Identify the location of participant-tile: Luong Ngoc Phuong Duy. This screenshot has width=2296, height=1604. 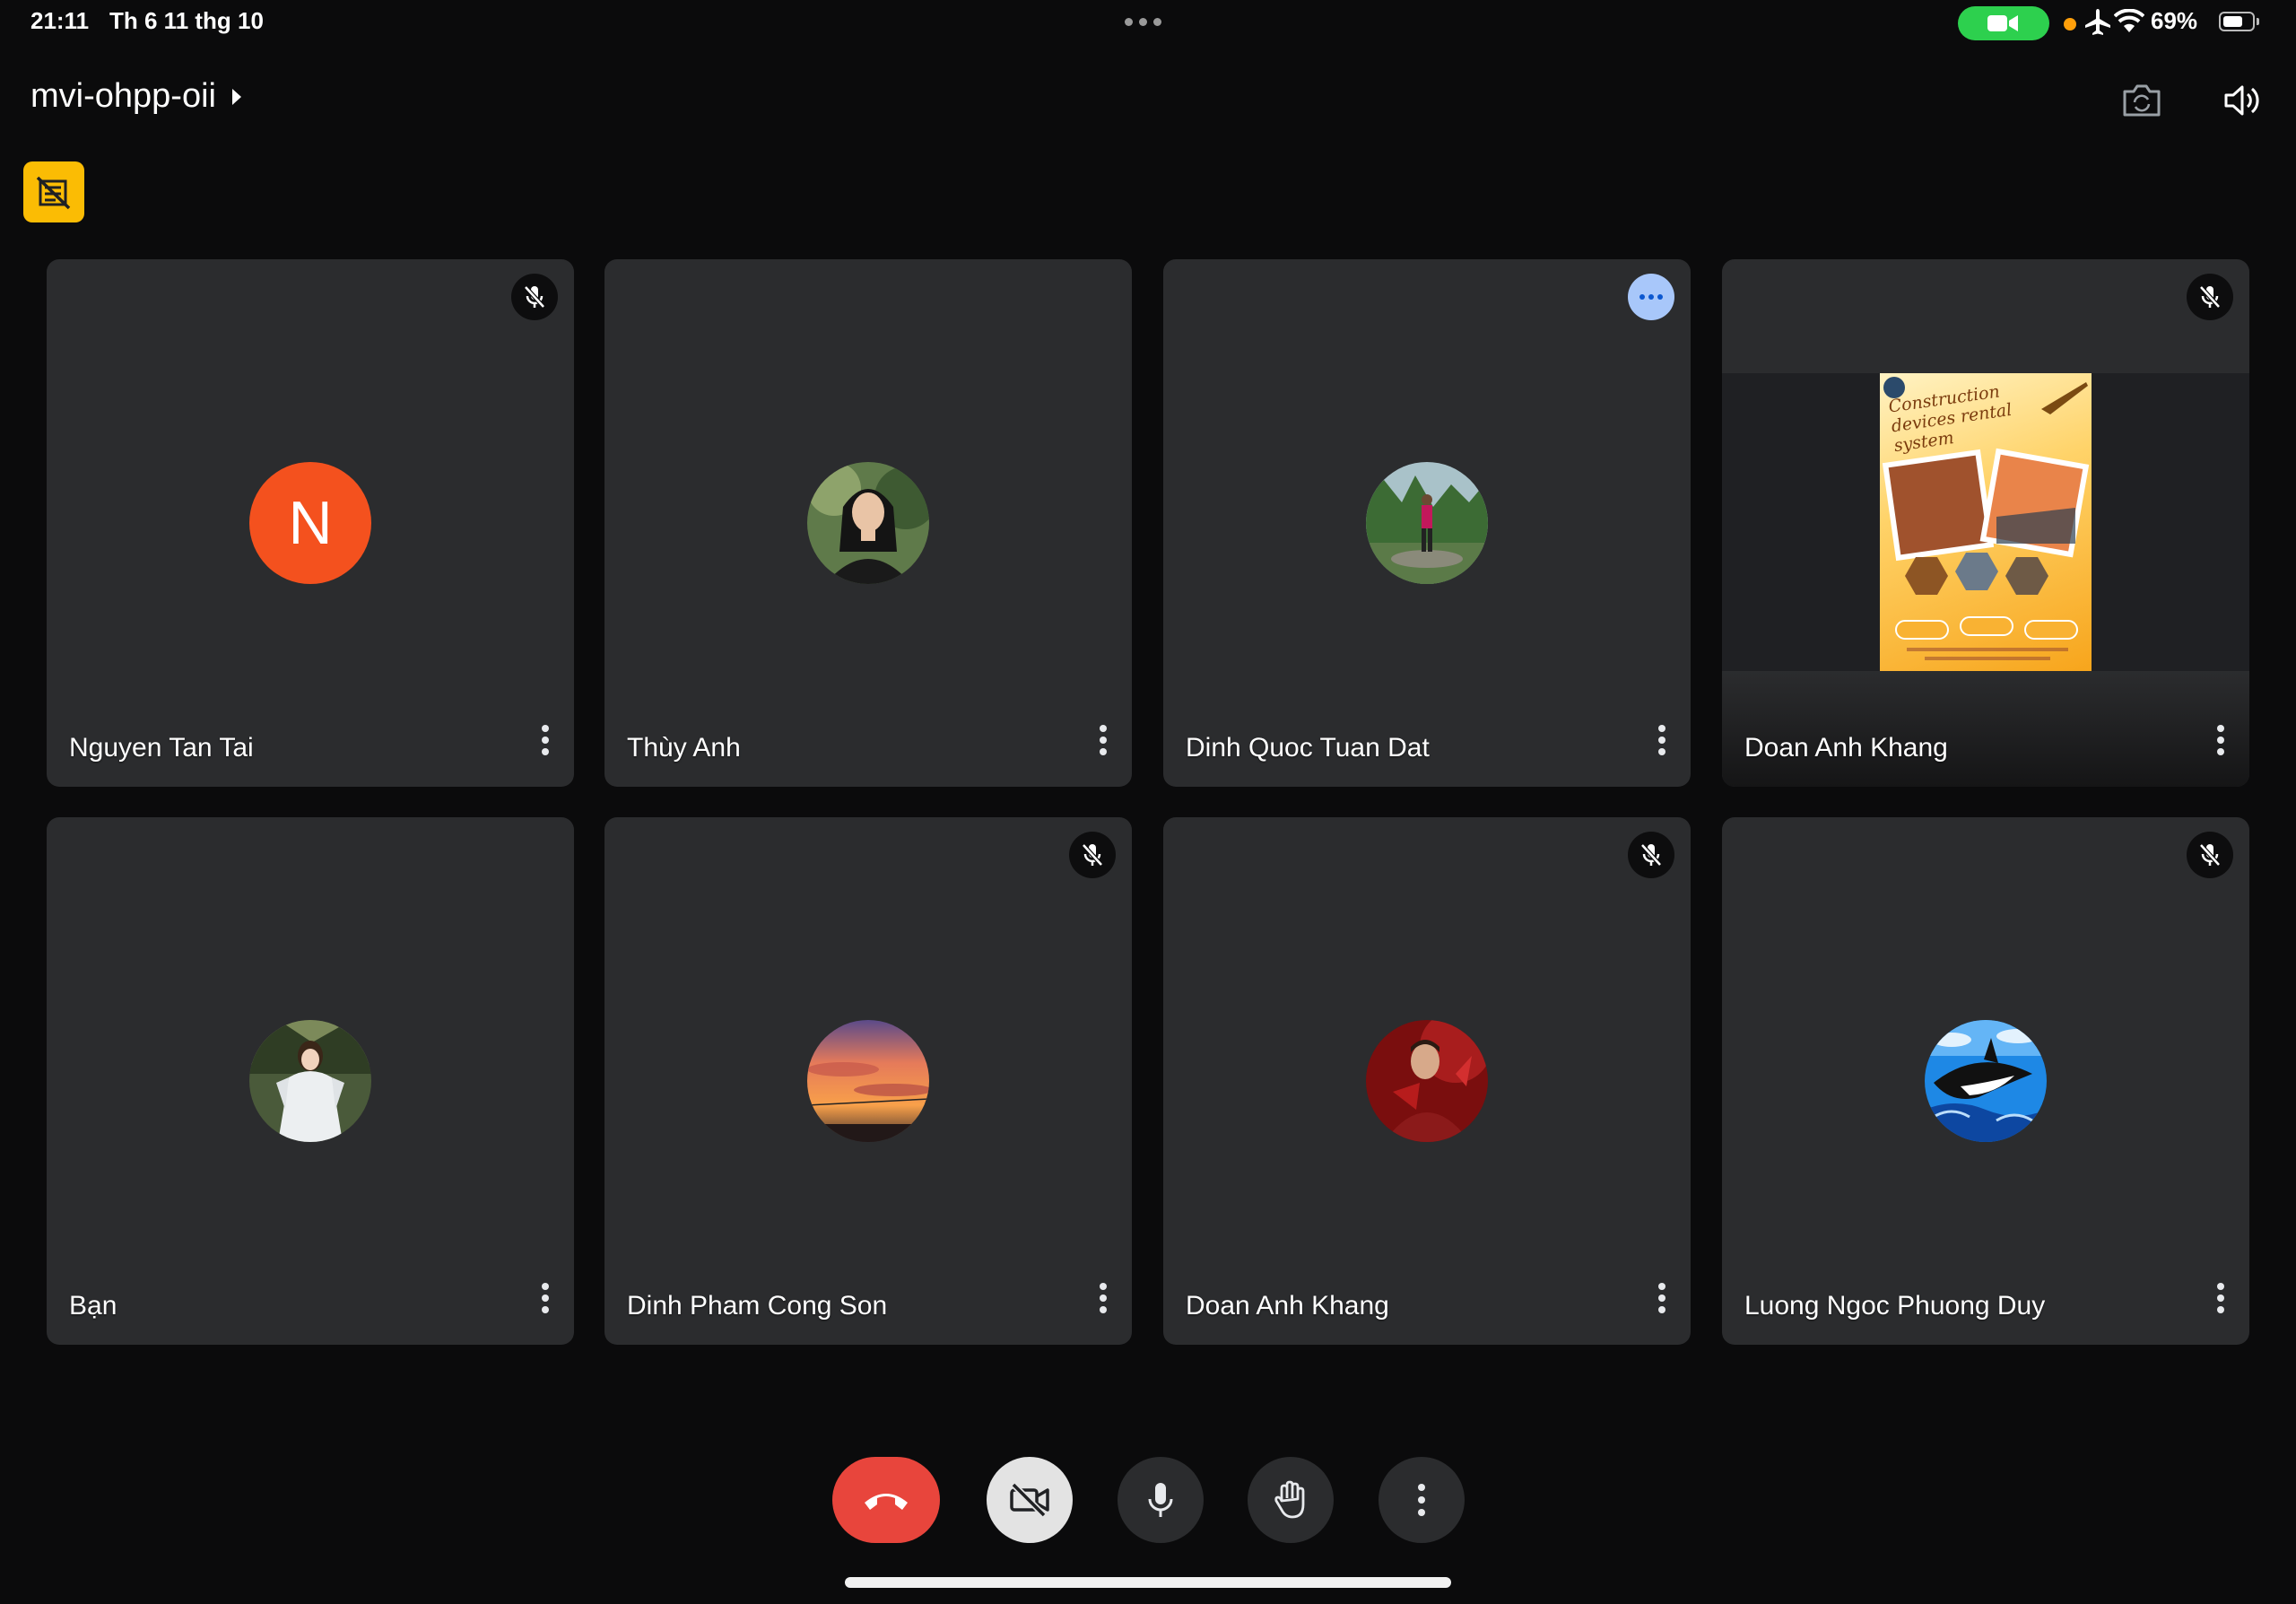
(1985, 1081).